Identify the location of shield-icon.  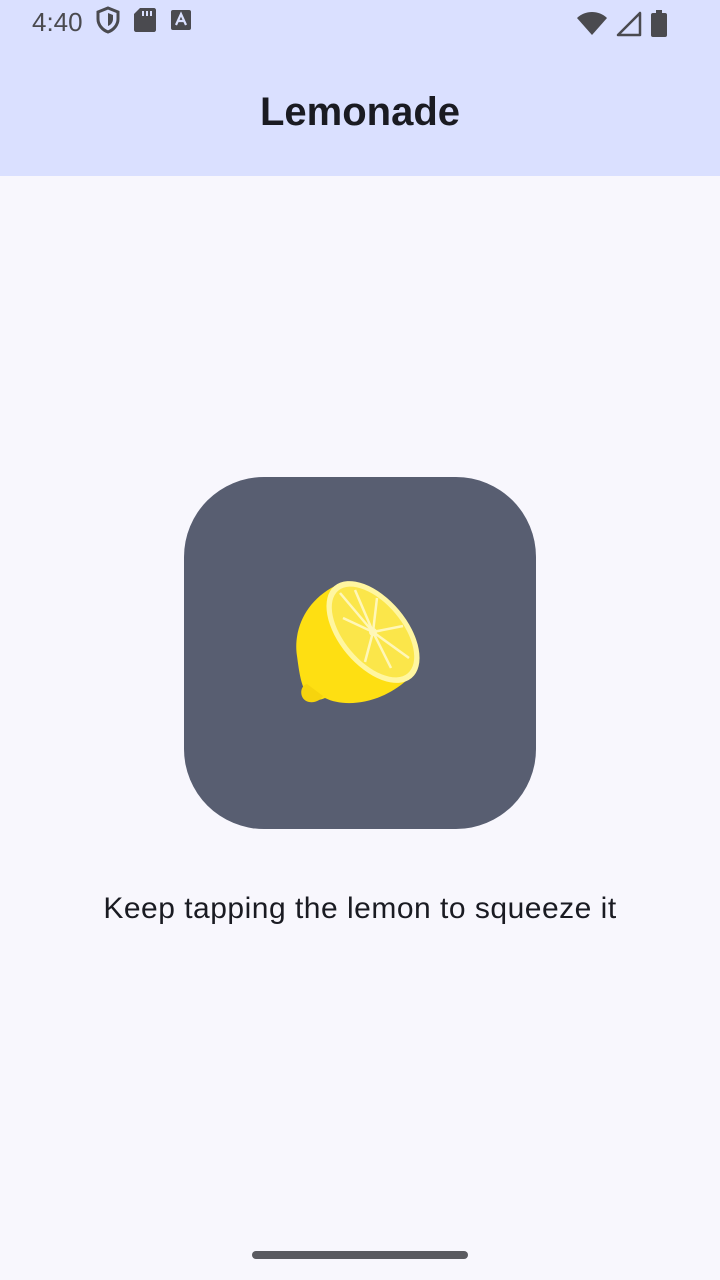
(108, 22).